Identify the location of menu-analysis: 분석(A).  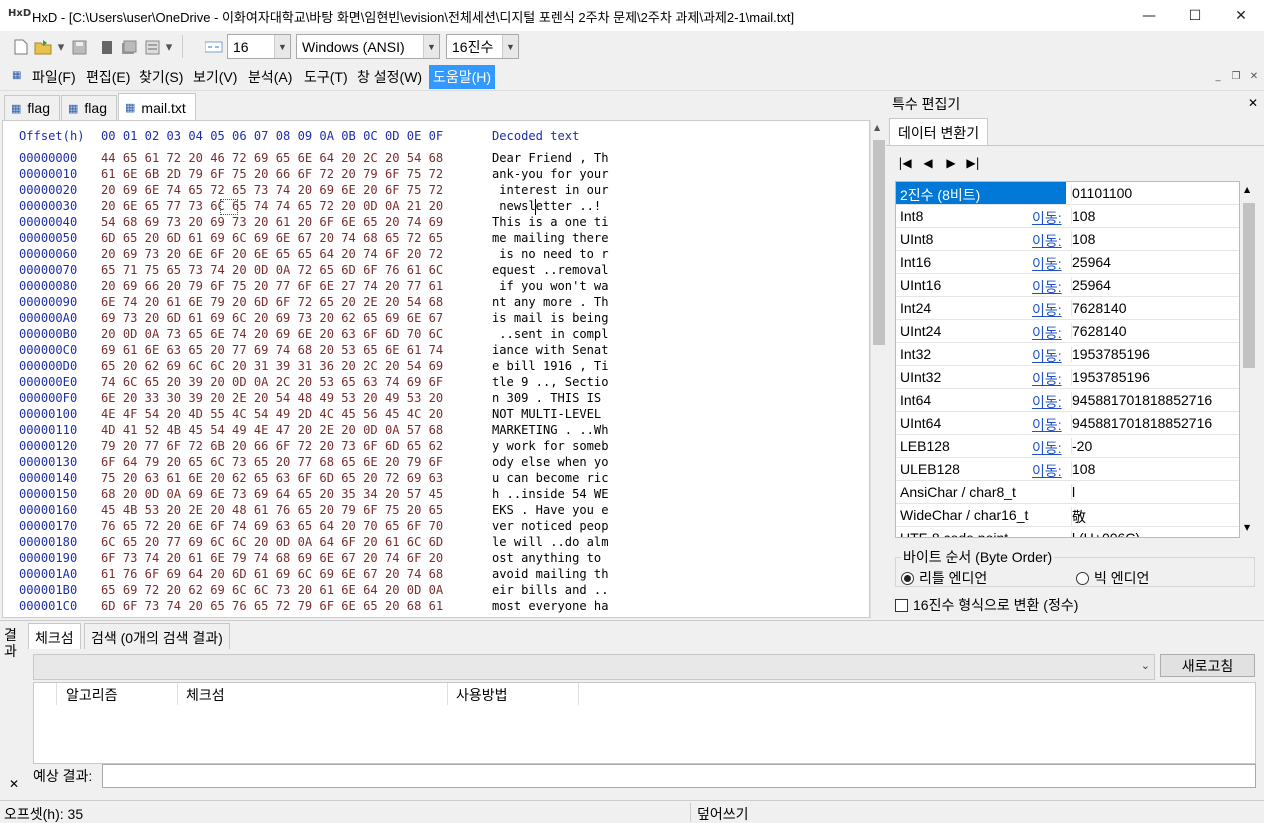
(270, 77).